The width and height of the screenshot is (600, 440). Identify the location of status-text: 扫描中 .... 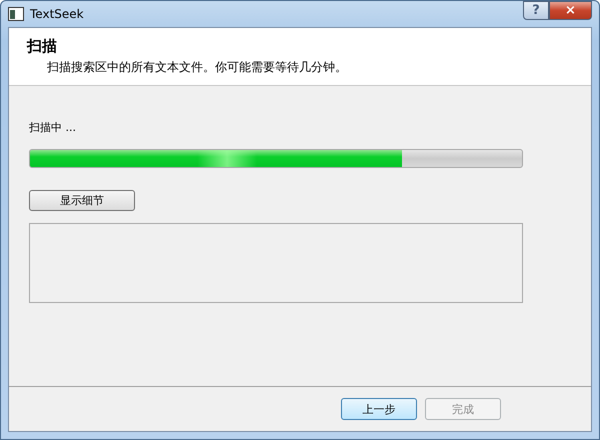
(53, 127).